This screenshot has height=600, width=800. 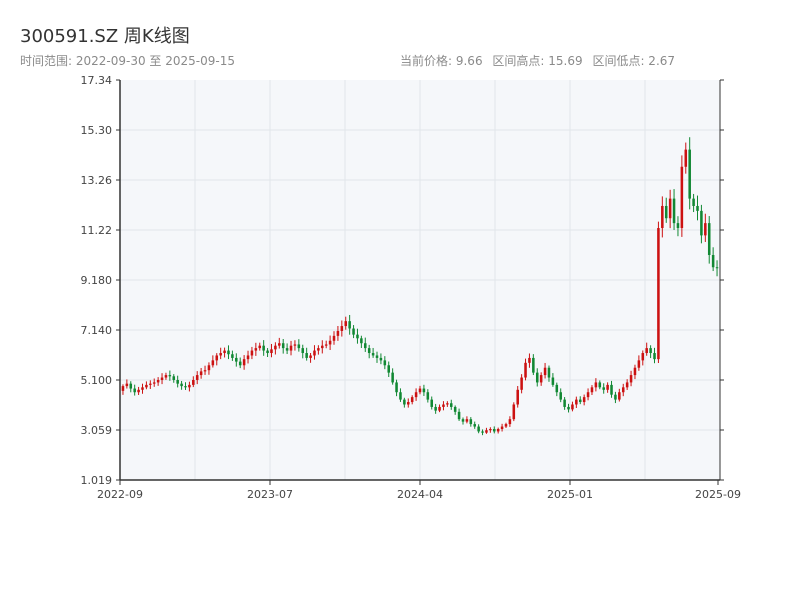 I want to click on y-tick-label: 3.059, so click(x=97, y=430).